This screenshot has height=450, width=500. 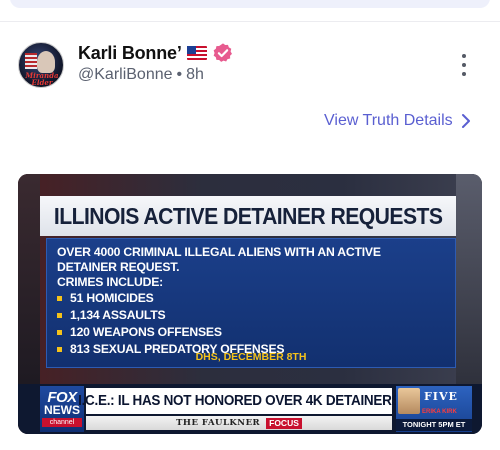 What do you see at coordinates (62, 410) in the screenshot?
I see `news-logo-text: NEWS` at bounding box center [62, 410].